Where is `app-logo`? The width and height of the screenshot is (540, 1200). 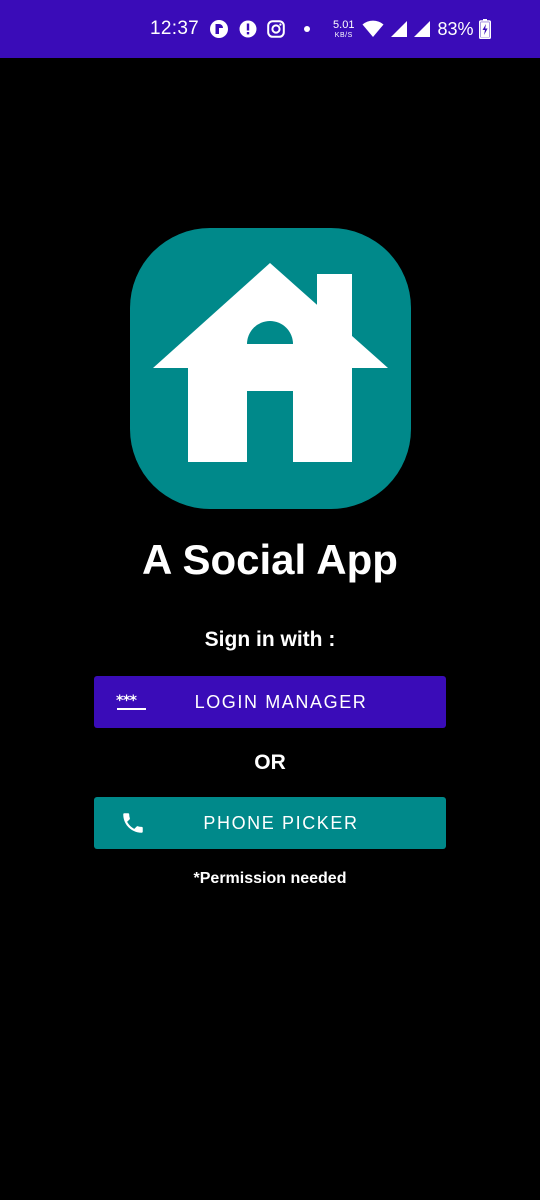 app-logo is located at coordinates (270, 368).